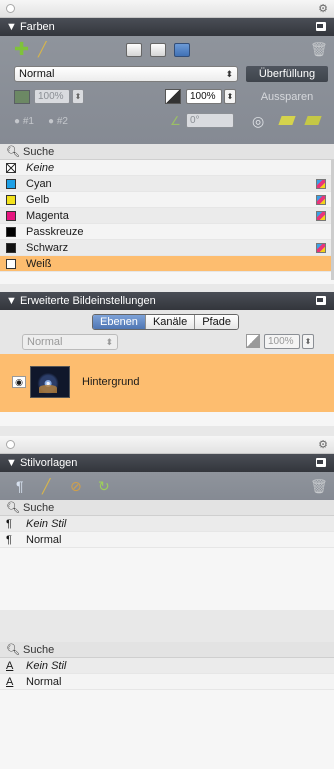  What do you see at coordinates (134, 50) in the screenshot?
I see `fill-frame-button` at bounding box center [134, 50].